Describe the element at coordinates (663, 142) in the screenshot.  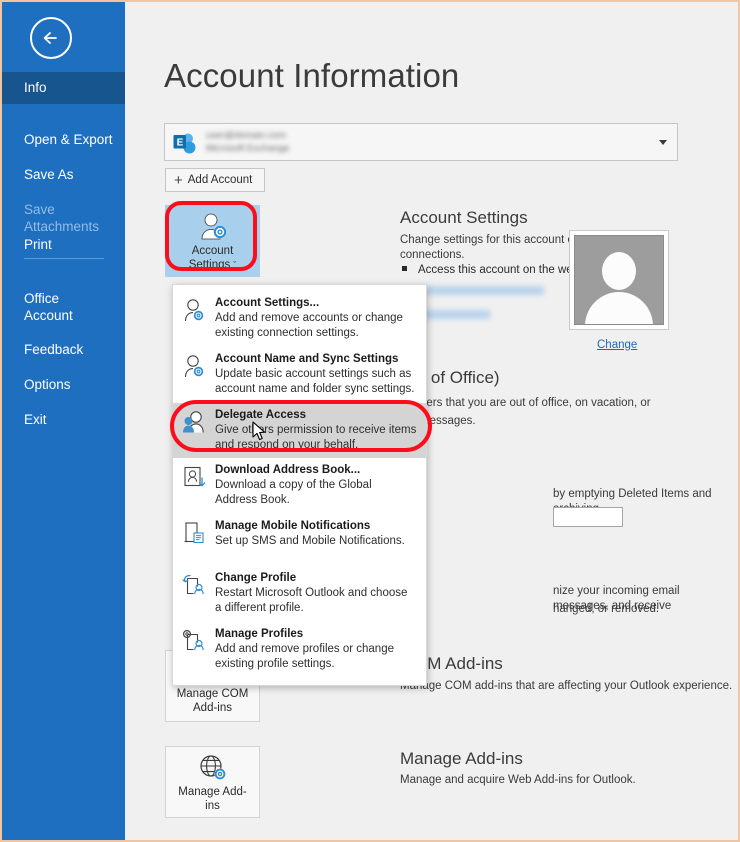
I see `chevron-down-icon` at that location.